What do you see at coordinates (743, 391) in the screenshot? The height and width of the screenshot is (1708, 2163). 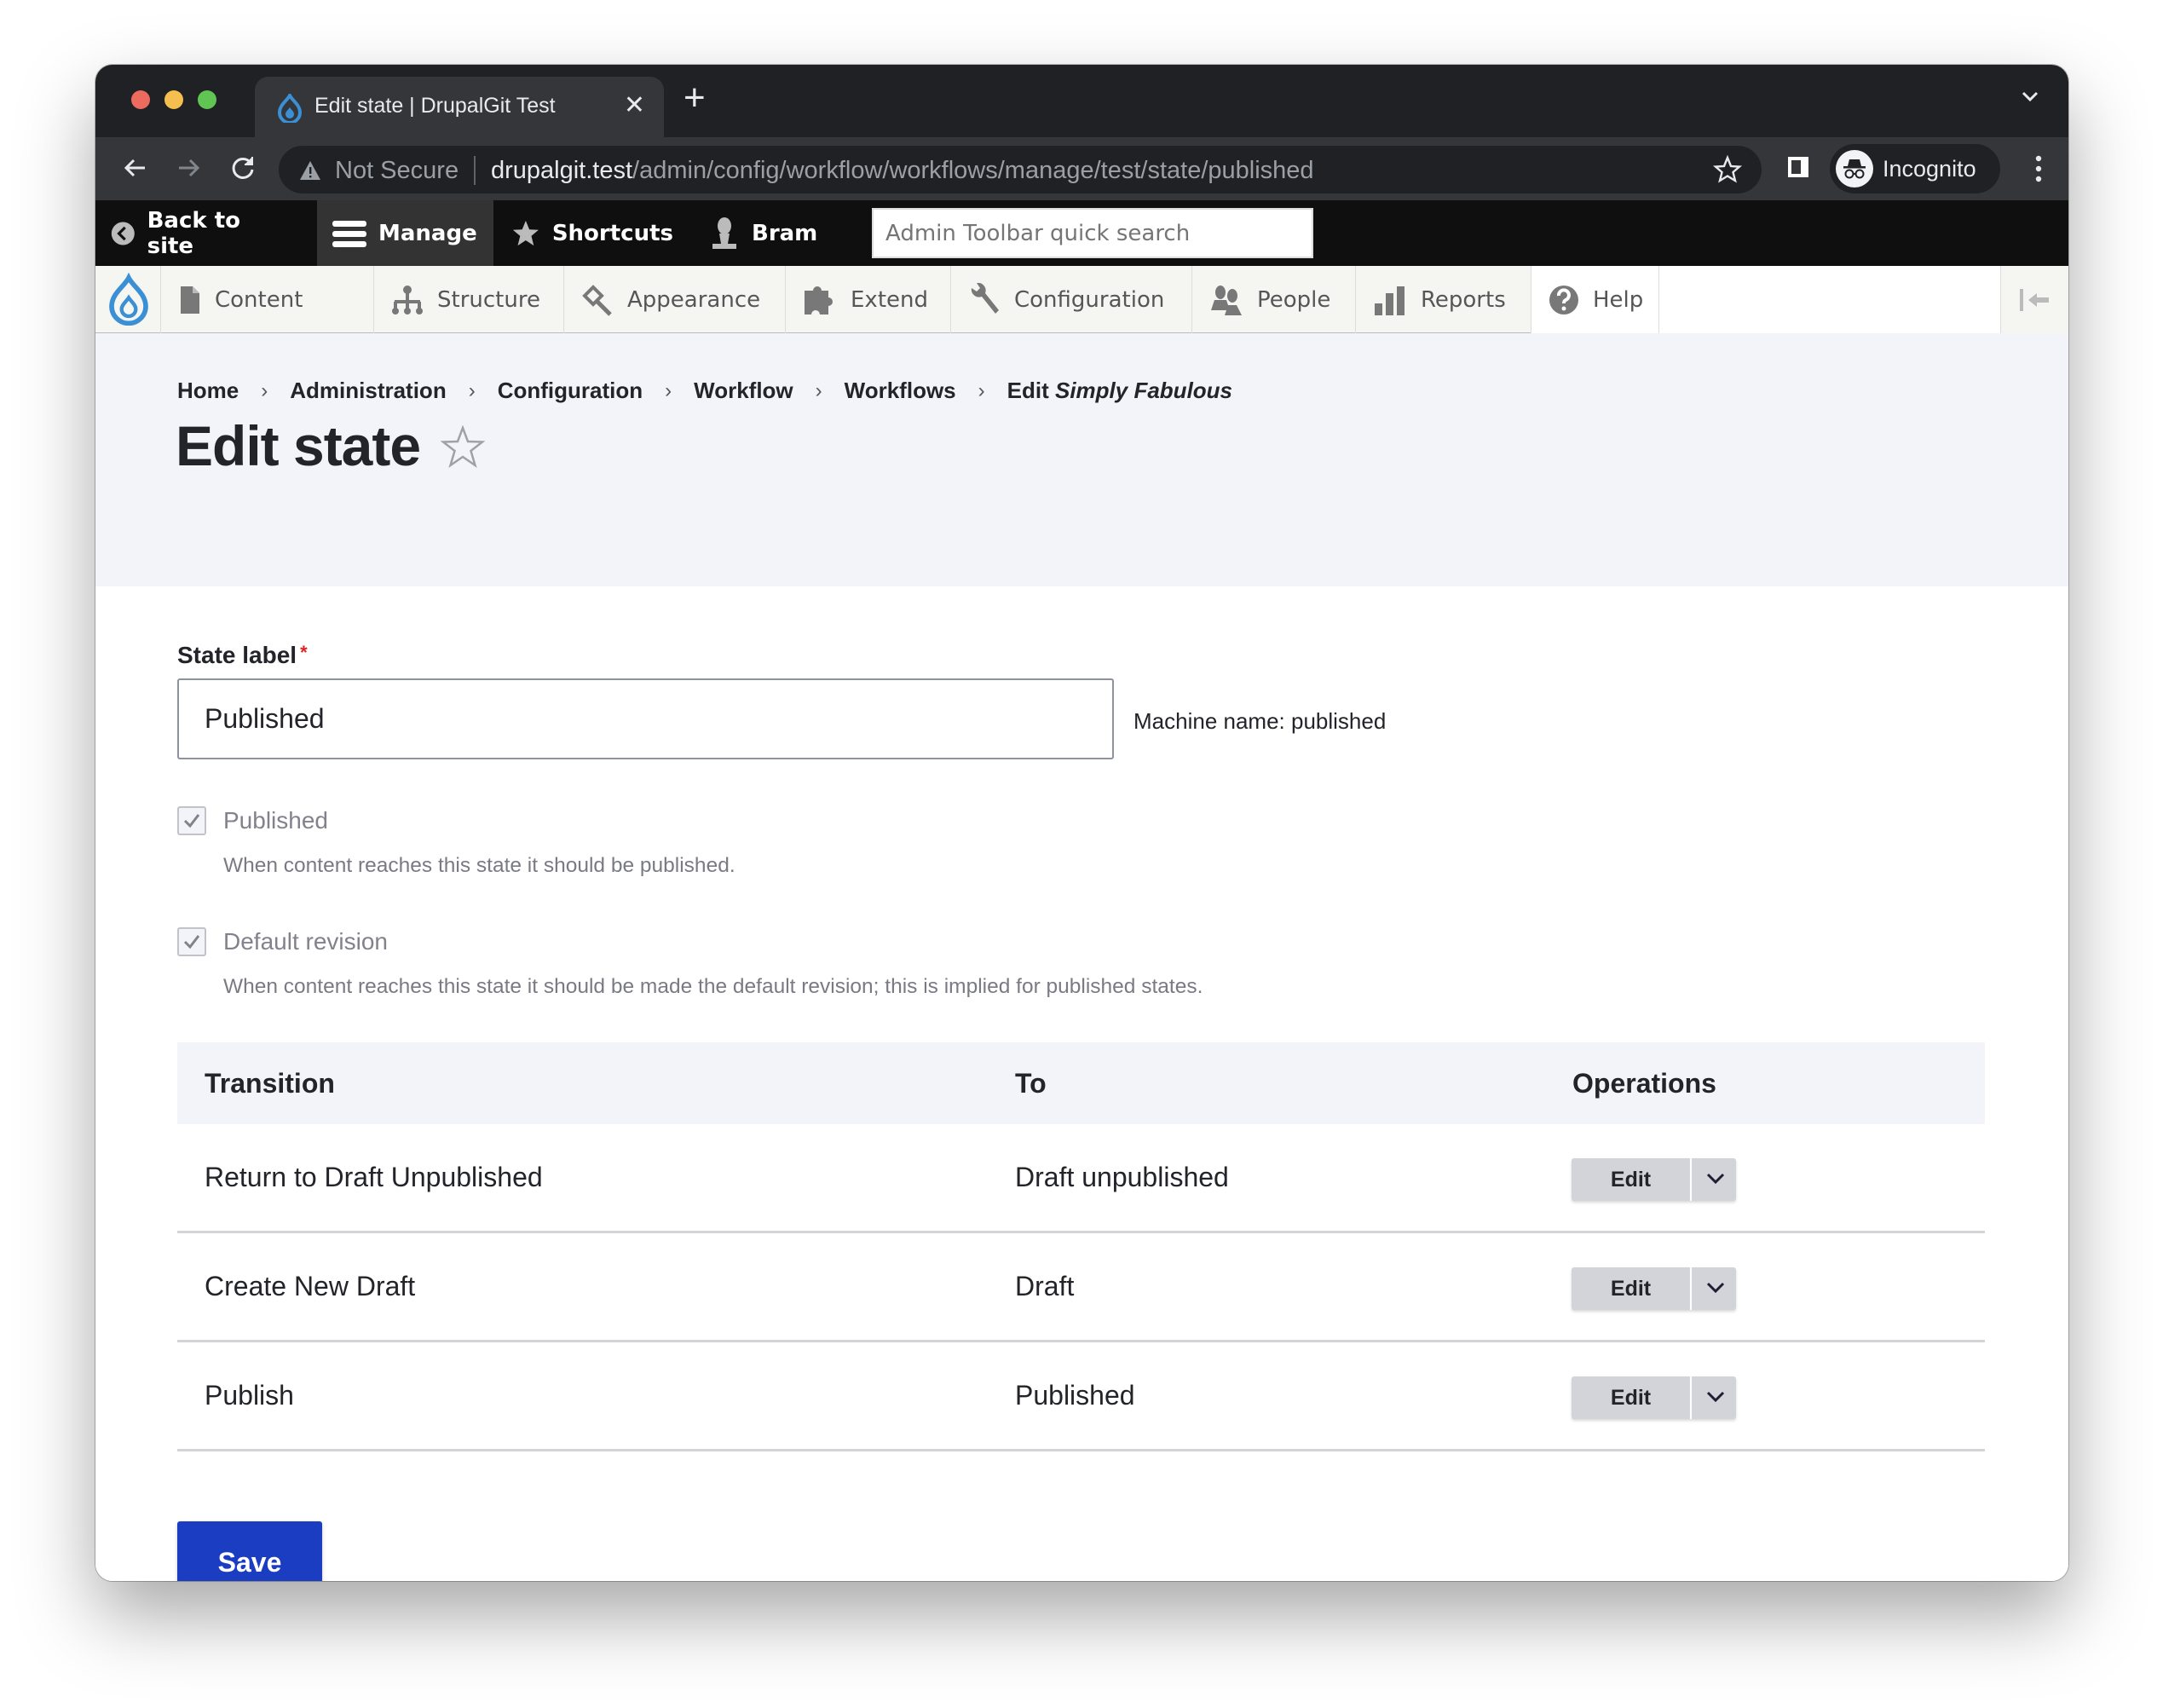 I see `breadcrumb-workflow: Workflow` at bounding box center [743, 391].